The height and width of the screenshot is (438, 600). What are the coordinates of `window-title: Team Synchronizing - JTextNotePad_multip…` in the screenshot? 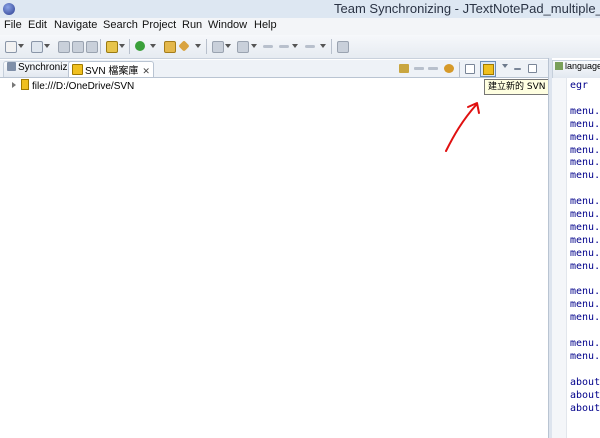 It's located at (467, 8).